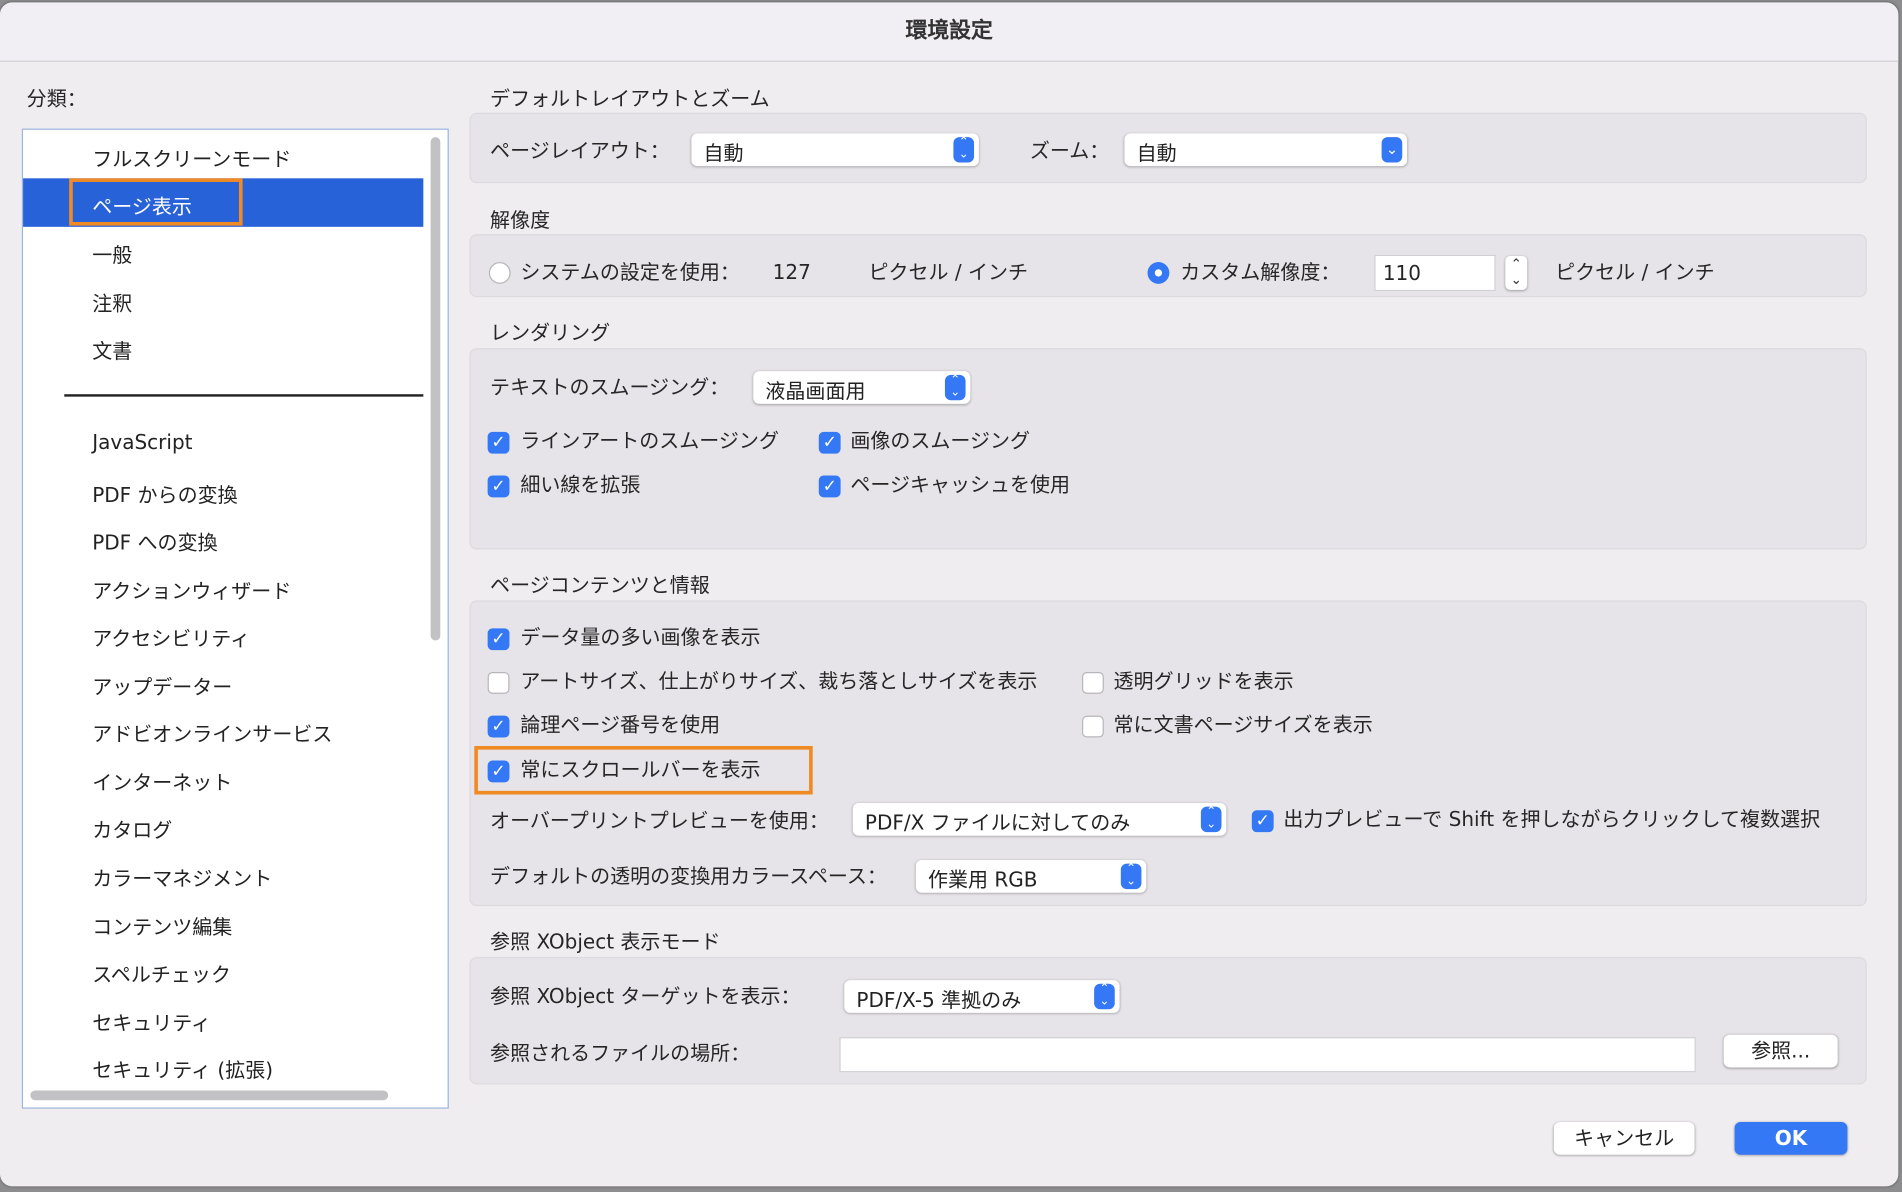 The height and width of the screenshot is (1192, 1902). Describe the element at coordinates (183, 1070) in the screenshot. I see `item-label: セキュリティ (拡張)` at that location.